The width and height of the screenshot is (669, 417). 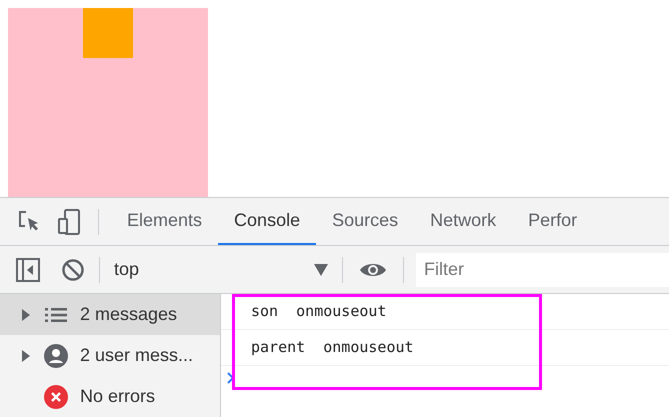 I want to click on console-message: son onmouseout, so click(x=318, y=311).